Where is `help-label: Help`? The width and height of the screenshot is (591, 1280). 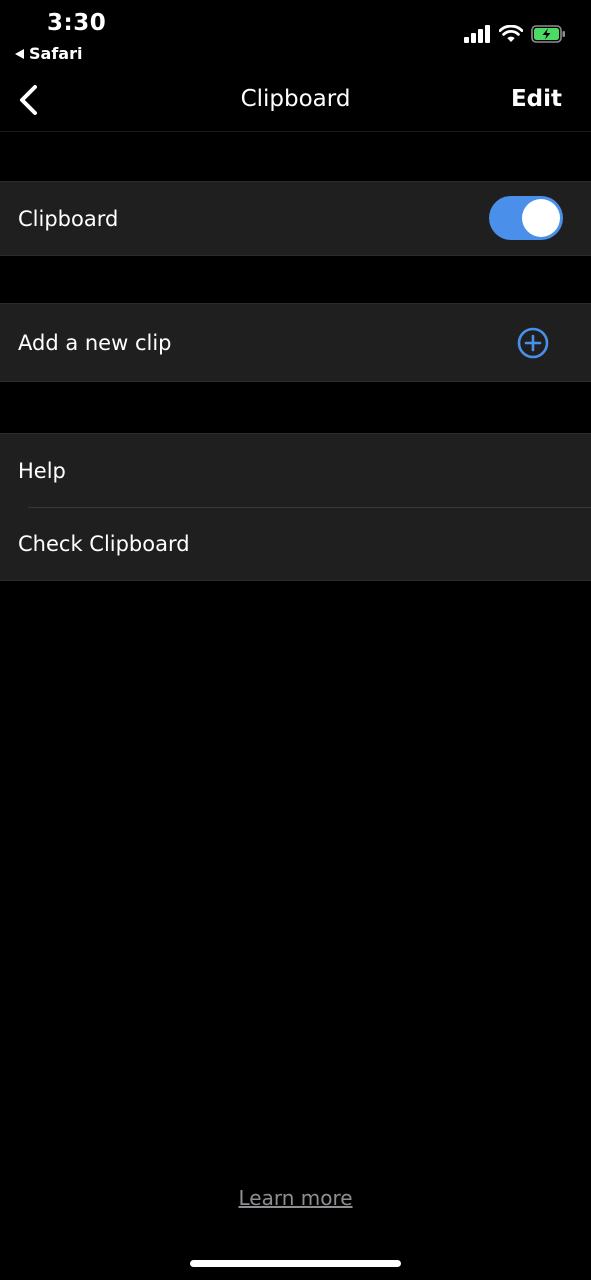
help-label: Help is located at coordinates (42, 470).